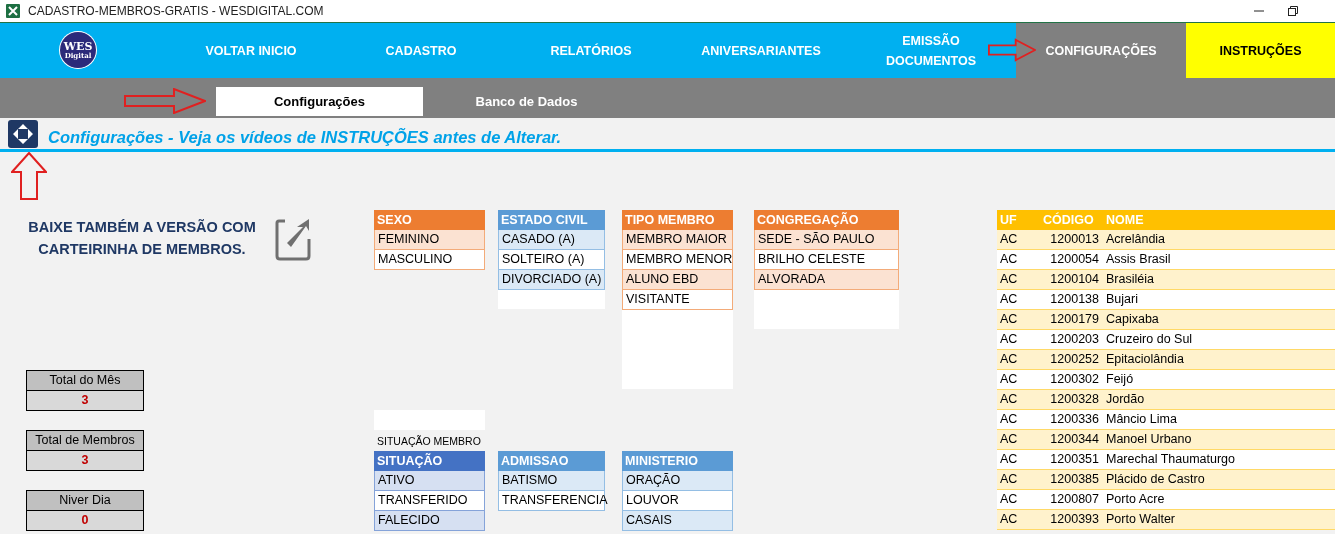 The width and height of the screenshot is (1335, 534). What do you see at coordinates (1120, 379) in the screenshot?
I see `table-cell-text: Feijó` at bounding box center [1120, 379].